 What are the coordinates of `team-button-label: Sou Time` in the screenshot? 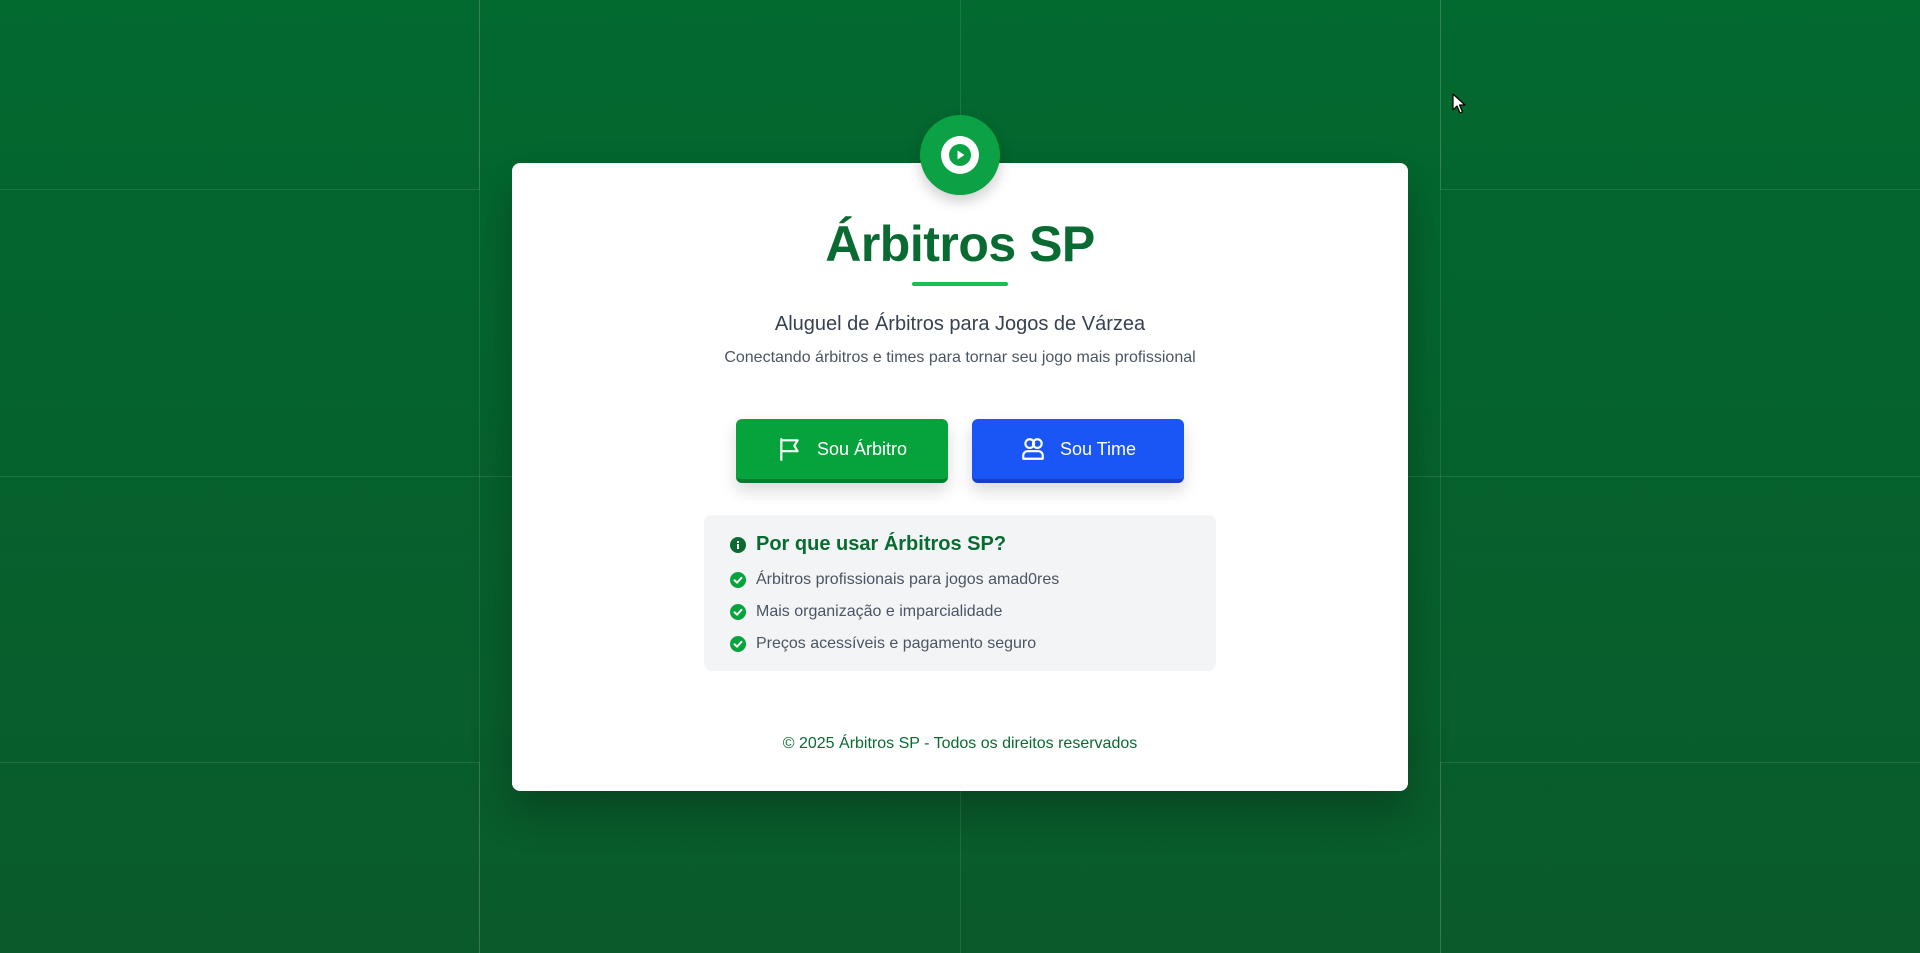 It's located at (1098, 448).